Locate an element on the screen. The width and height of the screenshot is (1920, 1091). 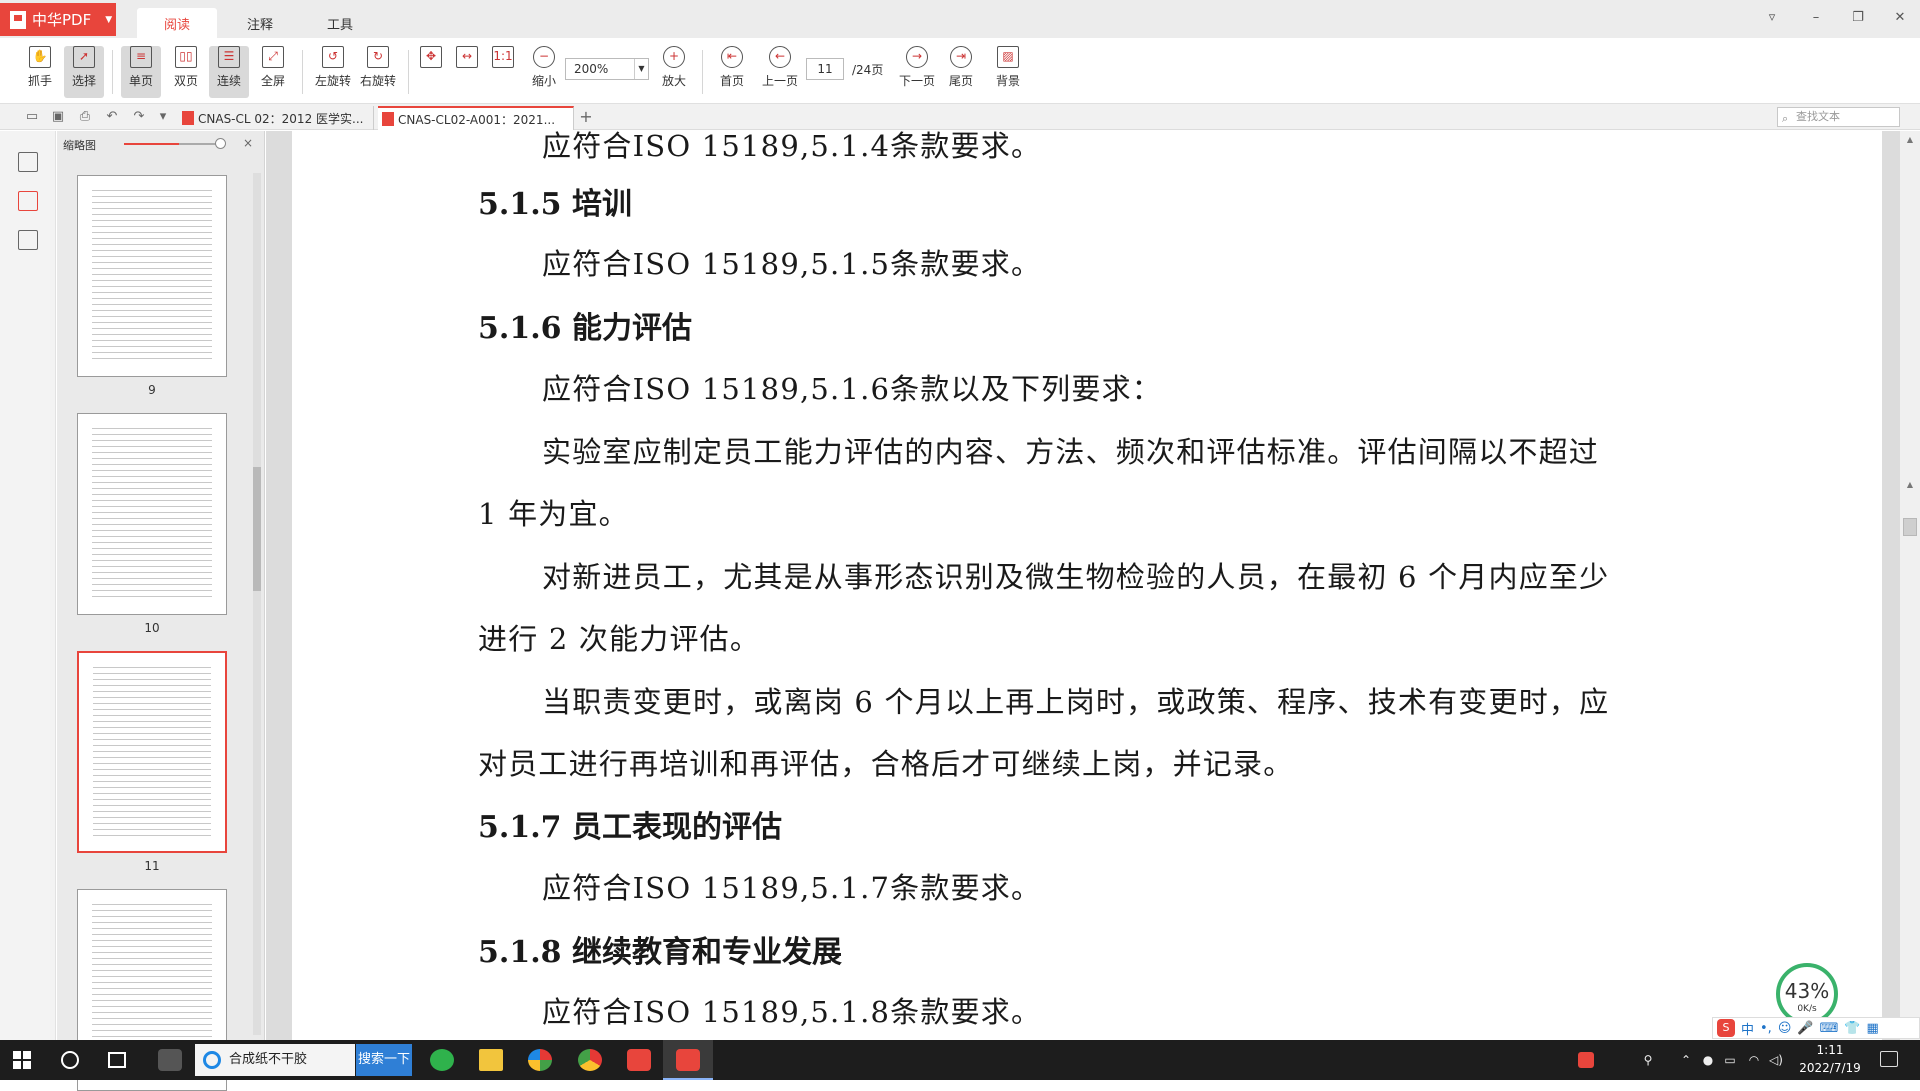
restore-button: ❐ is located at coordinates (1858, 18).